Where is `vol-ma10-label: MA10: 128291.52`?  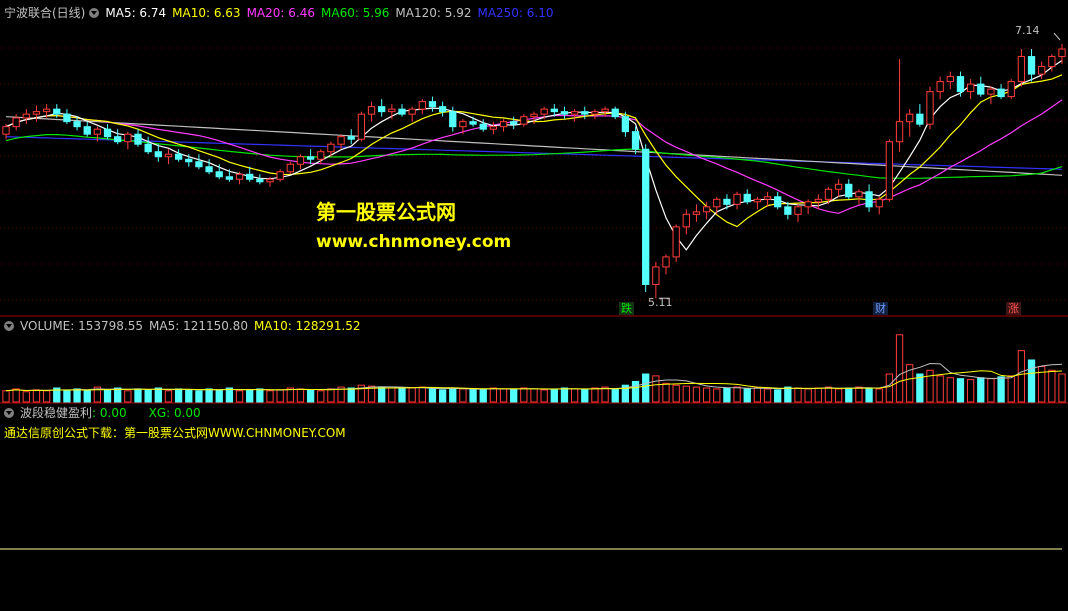
vol-ma10-label: MA10: 128291.52 is located at coordinates (307, 326).